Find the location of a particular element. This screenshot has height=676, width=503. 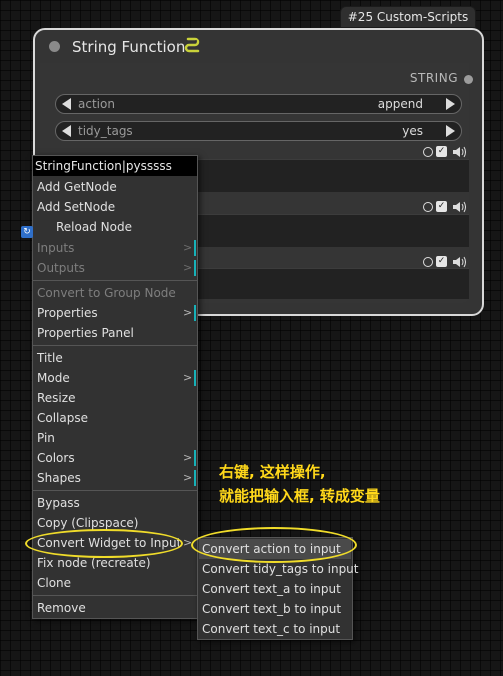

menu-item-resize: Resize is located at coordinates (56, 398).